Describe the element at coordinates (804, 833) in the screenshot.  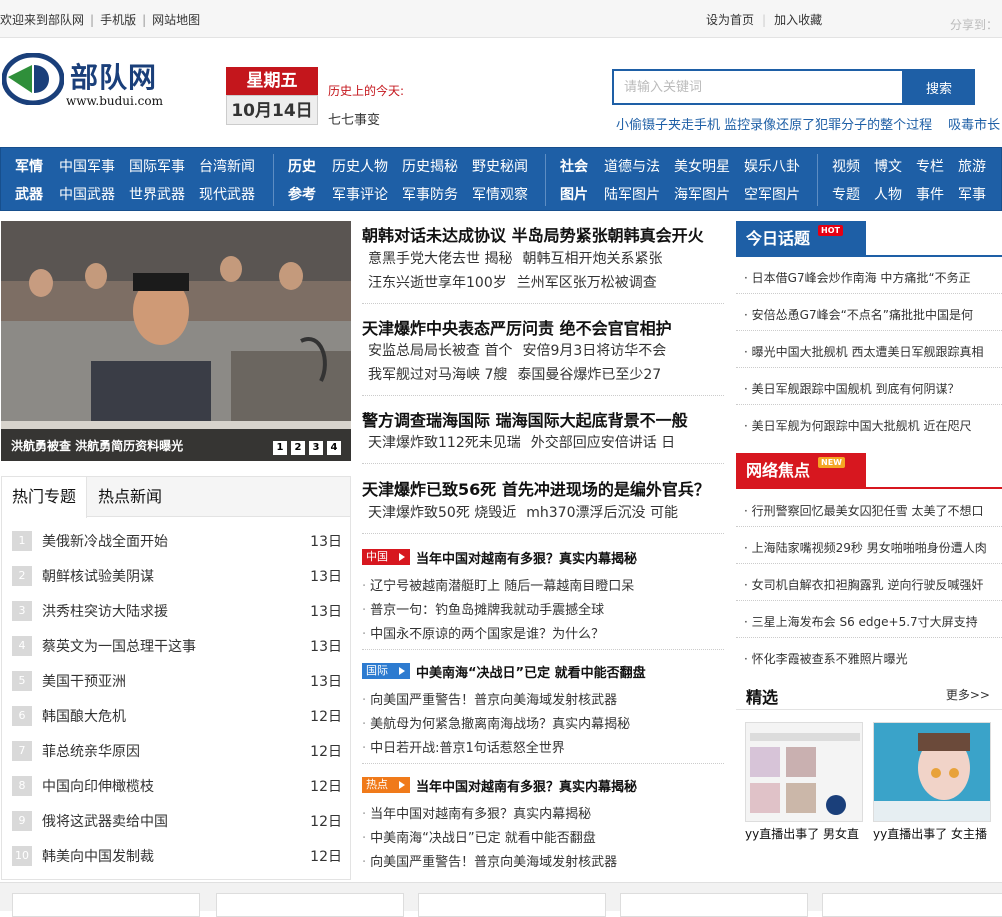
I see `pick-caption-1: yy直播出事了 男女直` at that location.